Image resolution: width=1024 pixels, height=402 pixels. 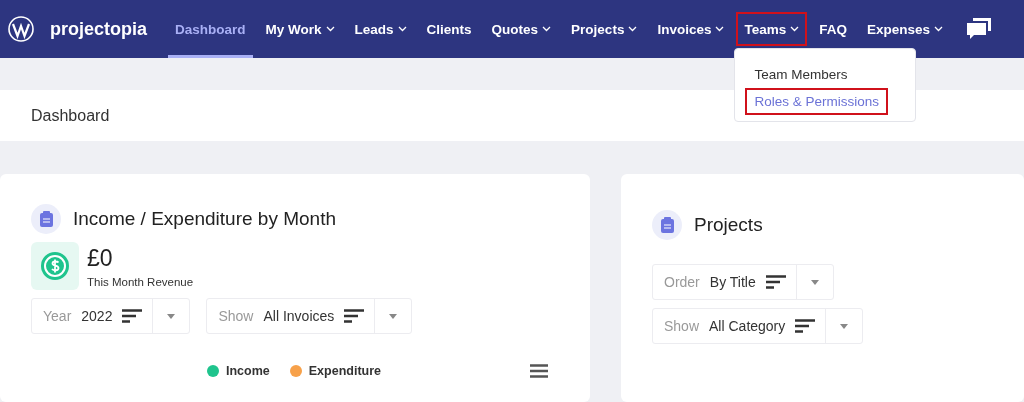 What do you see at coordinates (691, 29) in the screenshot?
I see `nav-tab: Invoices` at bounding box center [691, 29].